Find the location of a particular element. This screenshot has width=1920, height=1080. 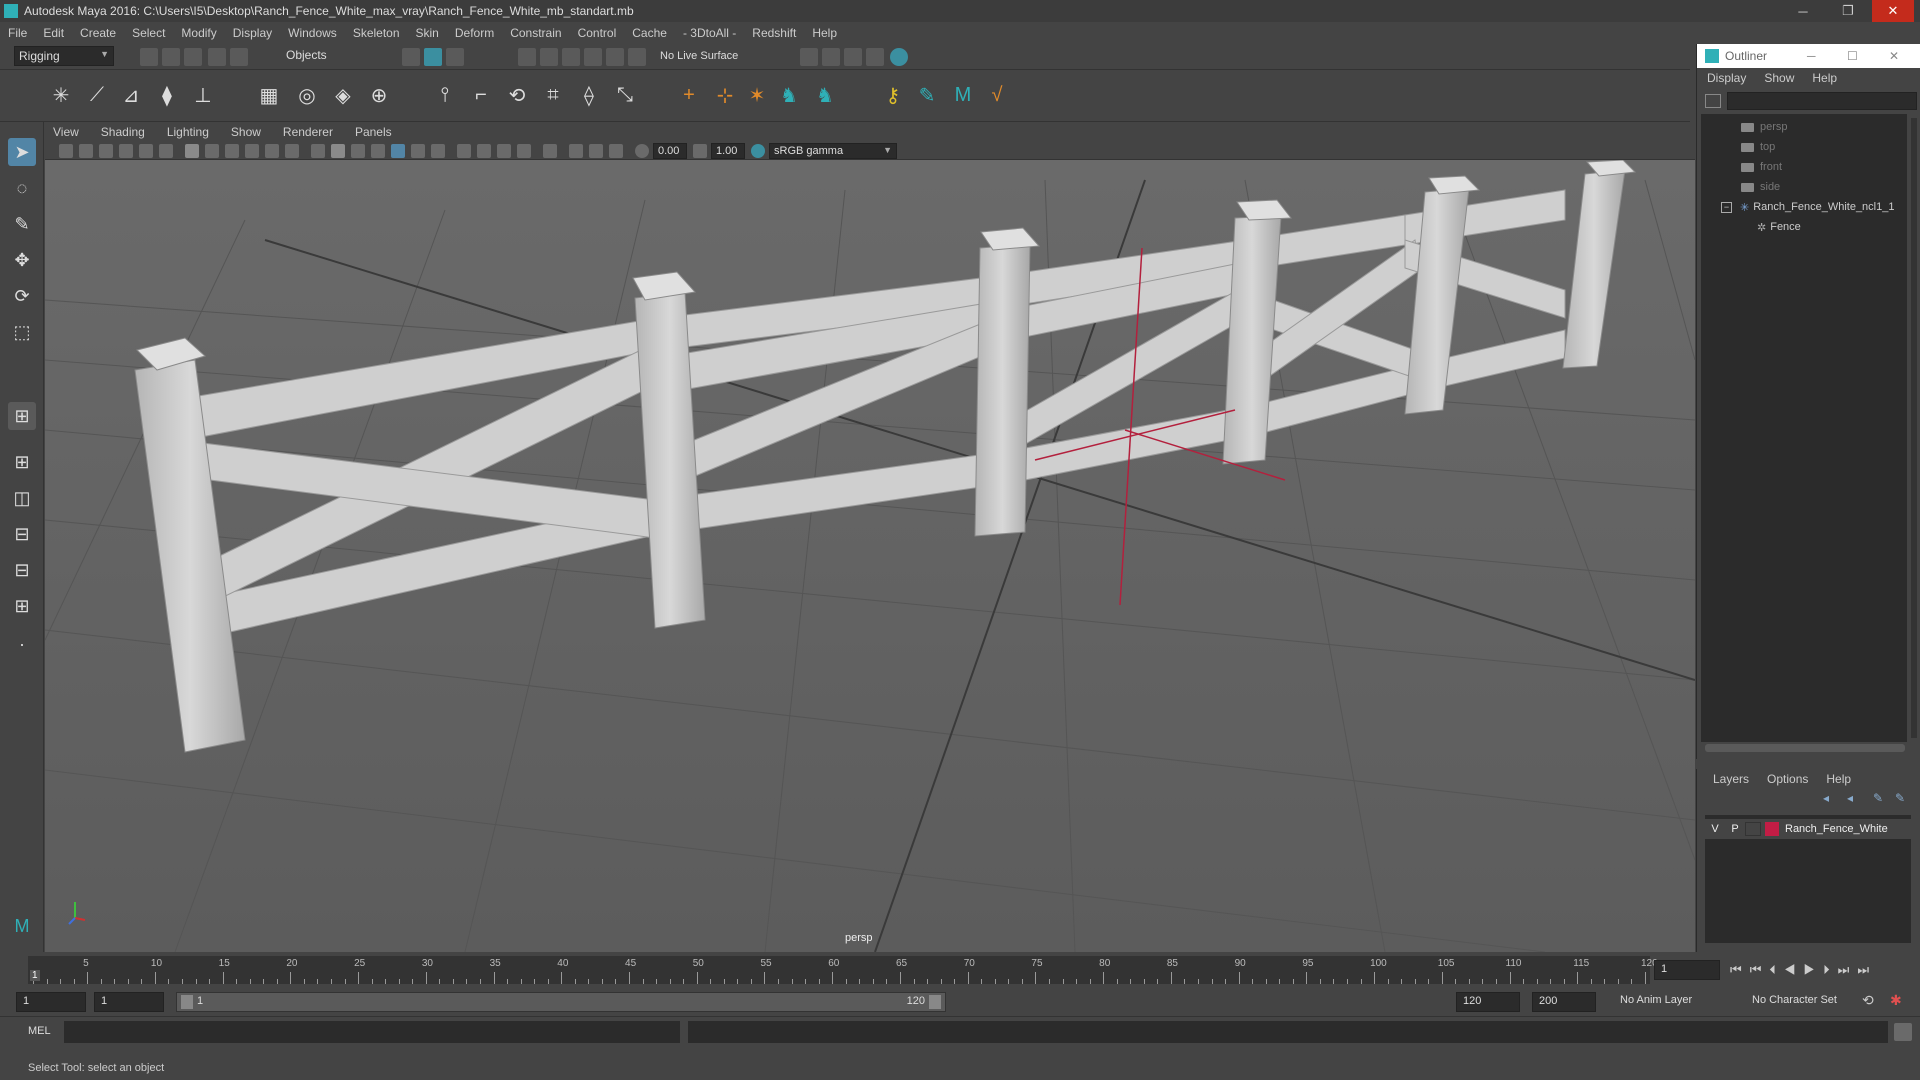

four-view-layout-icon: ⊞ is located at coordinates (22, 462).